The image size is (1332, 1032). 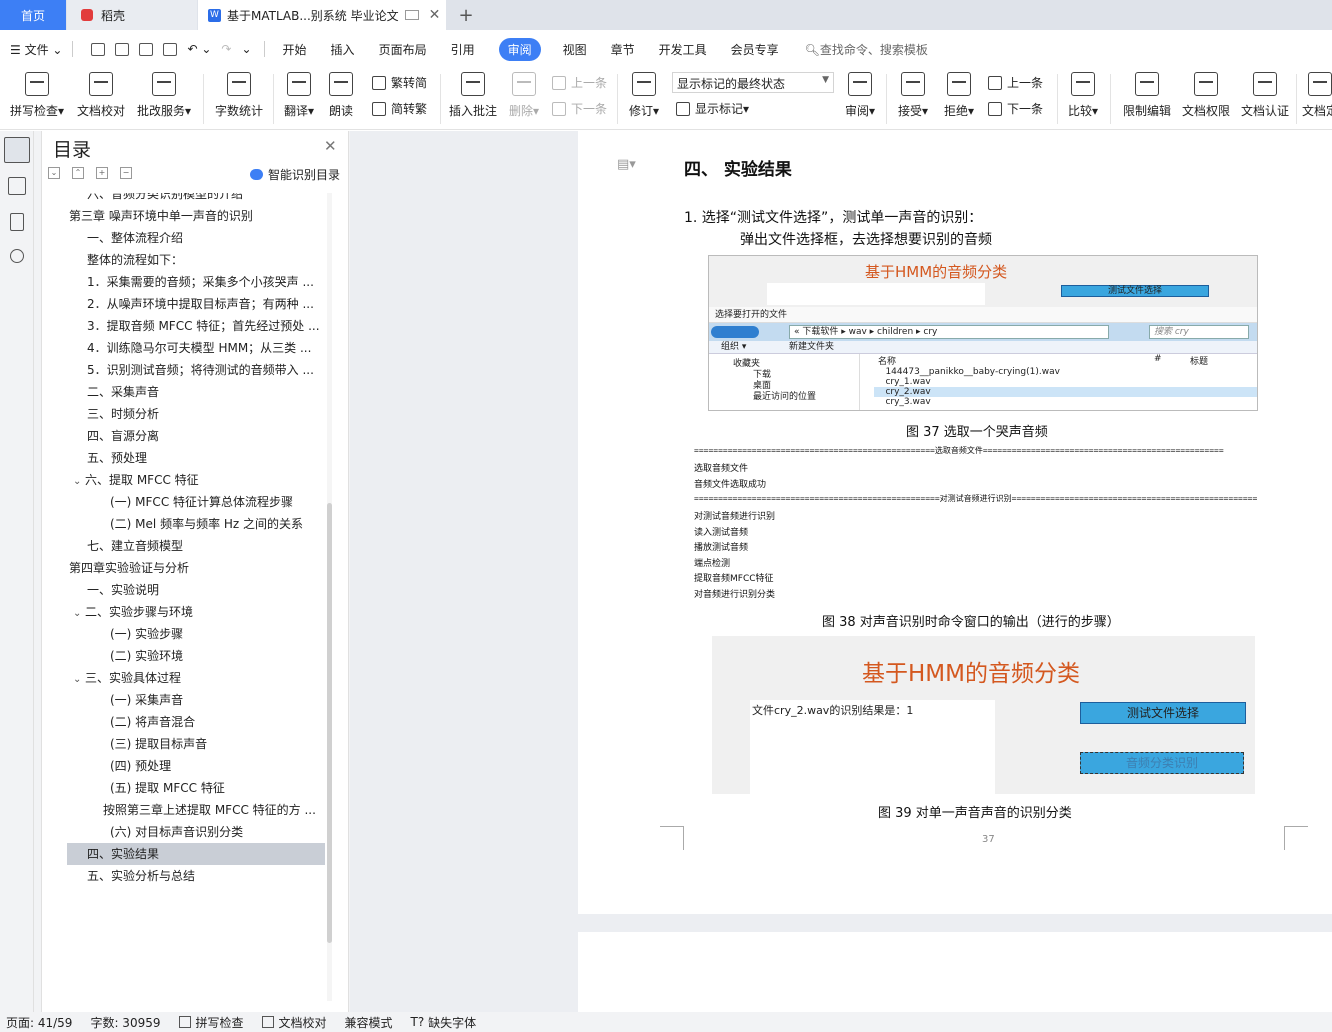 What do you see at coordinates (196, 700) in the screenshot?
I see `toc-item: (一) 采集声音` at bounding box center [196, 700].